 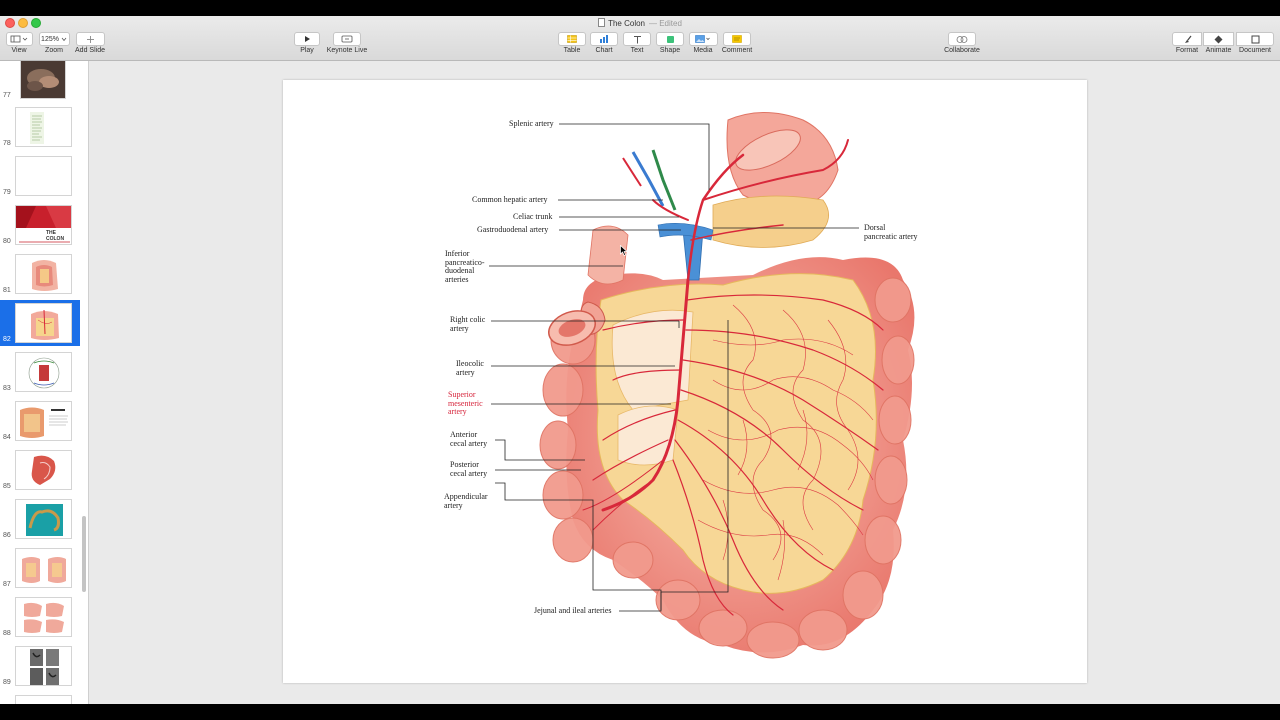 I want to click on plus-icon, so click(x=90, y=39).